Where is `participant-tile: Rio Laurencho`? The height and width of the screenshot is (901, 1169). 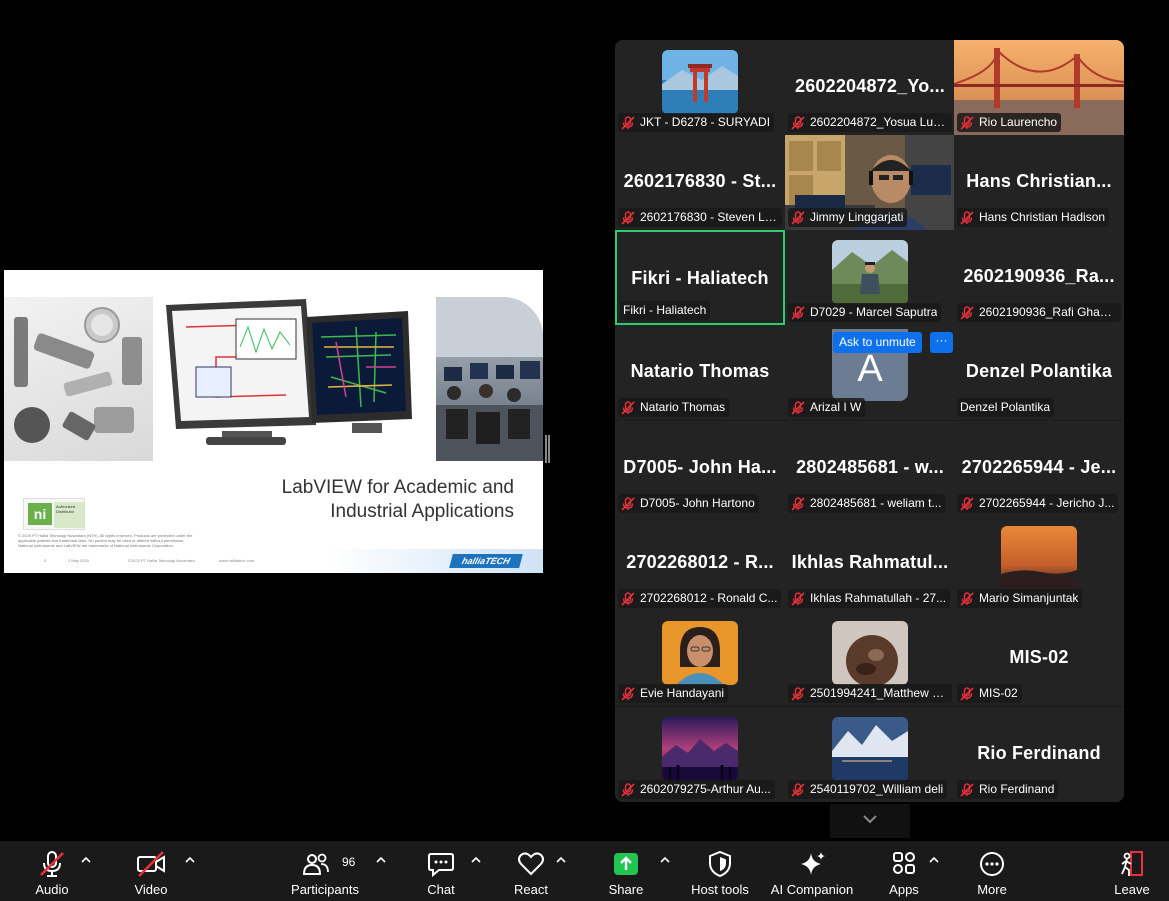
participant-tile: Rio Laurencho is located at coordinates (1039, 87).